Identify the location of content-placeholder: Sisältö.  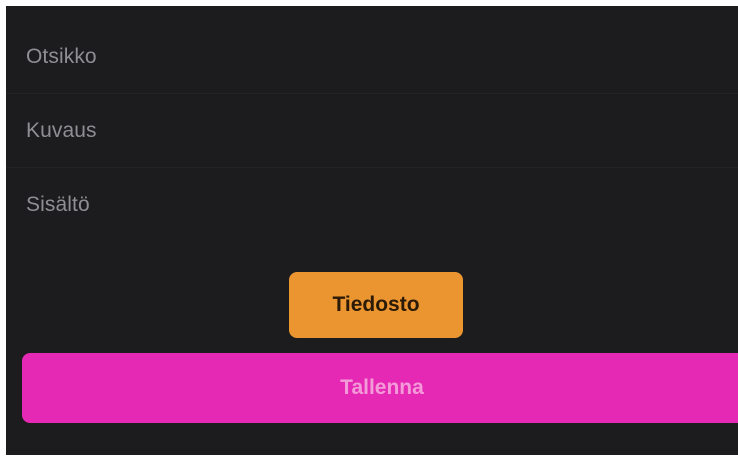
(58, 204).